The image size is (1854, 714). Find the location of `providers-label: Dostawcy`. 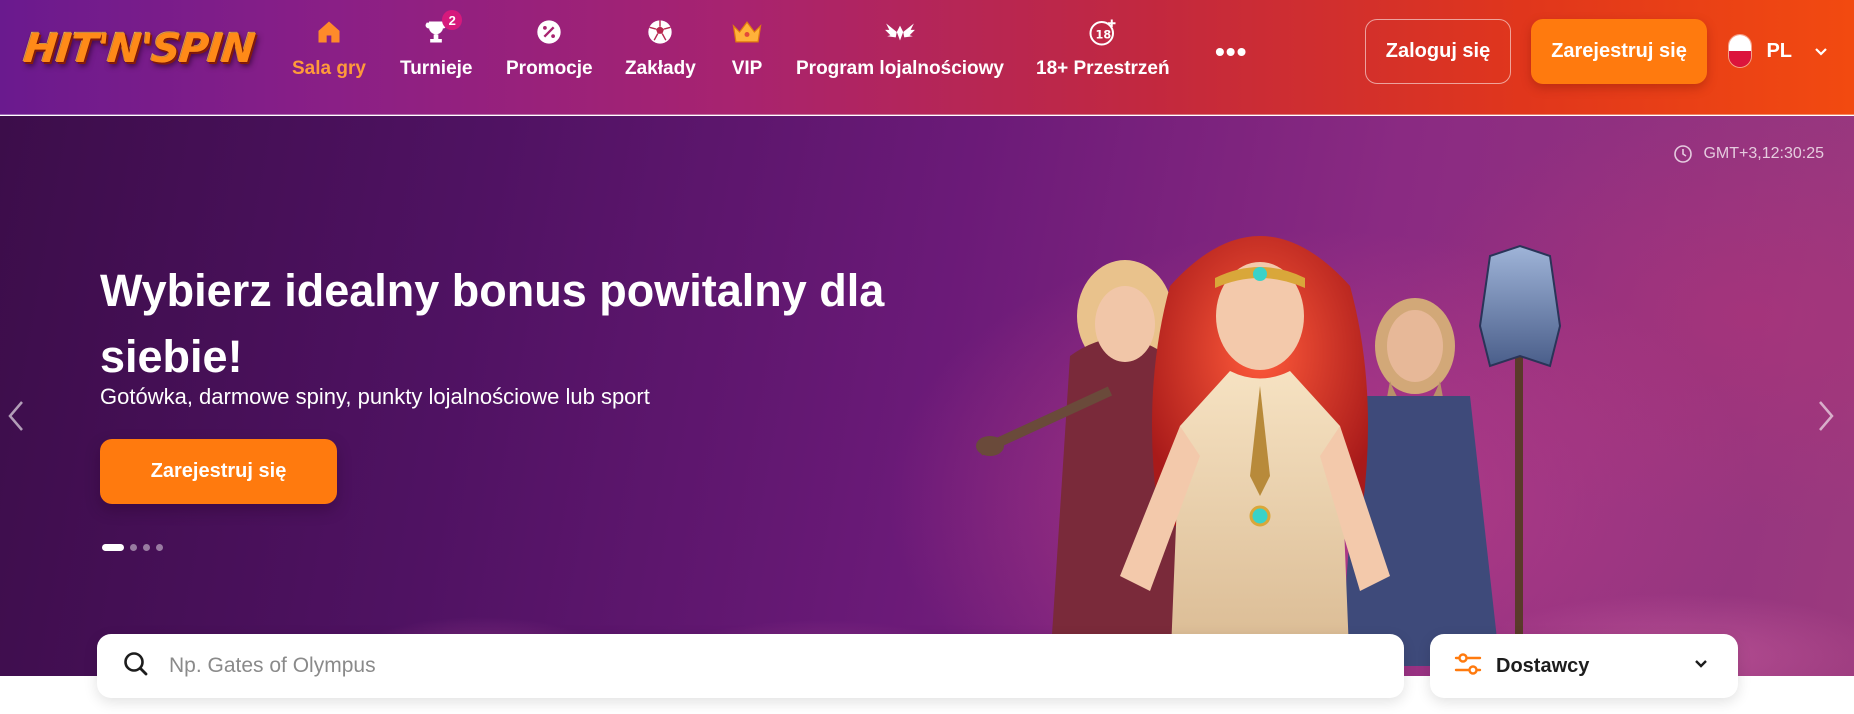

providers-label: Dostawcy is located at coordinates (1543, 665).